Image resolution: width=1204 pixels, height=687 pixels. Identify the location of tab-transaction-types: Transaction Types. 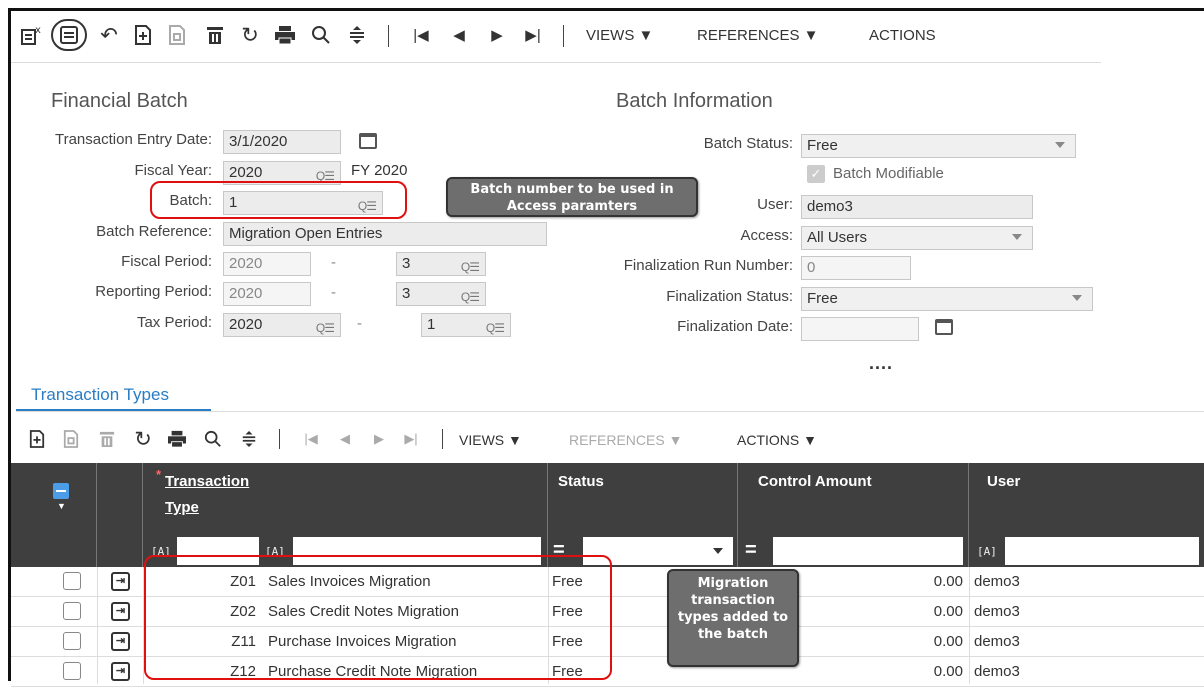
(100, 395).